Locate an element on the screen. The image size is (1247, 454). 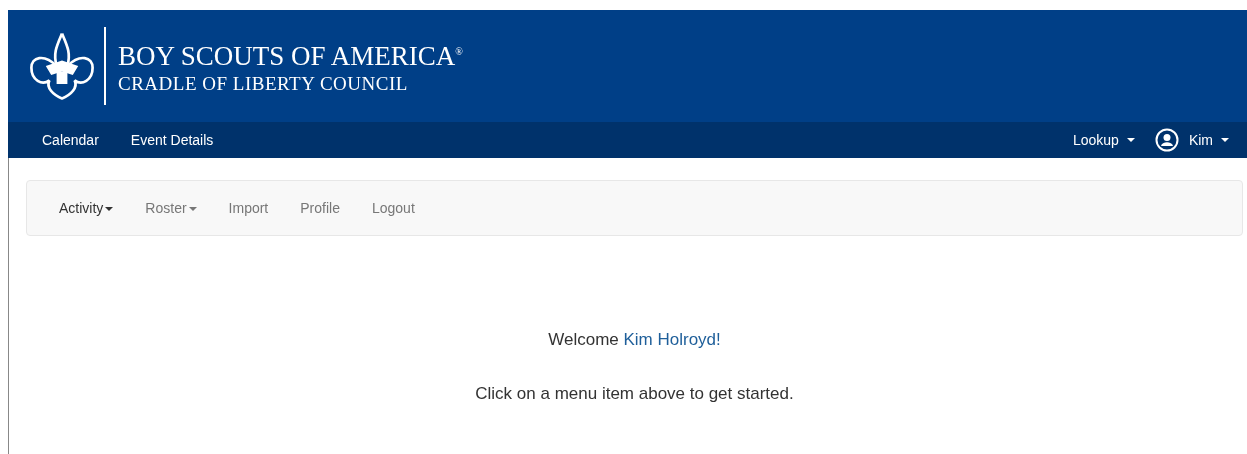
menu-item: Profile is located at coordinates (320, 208).